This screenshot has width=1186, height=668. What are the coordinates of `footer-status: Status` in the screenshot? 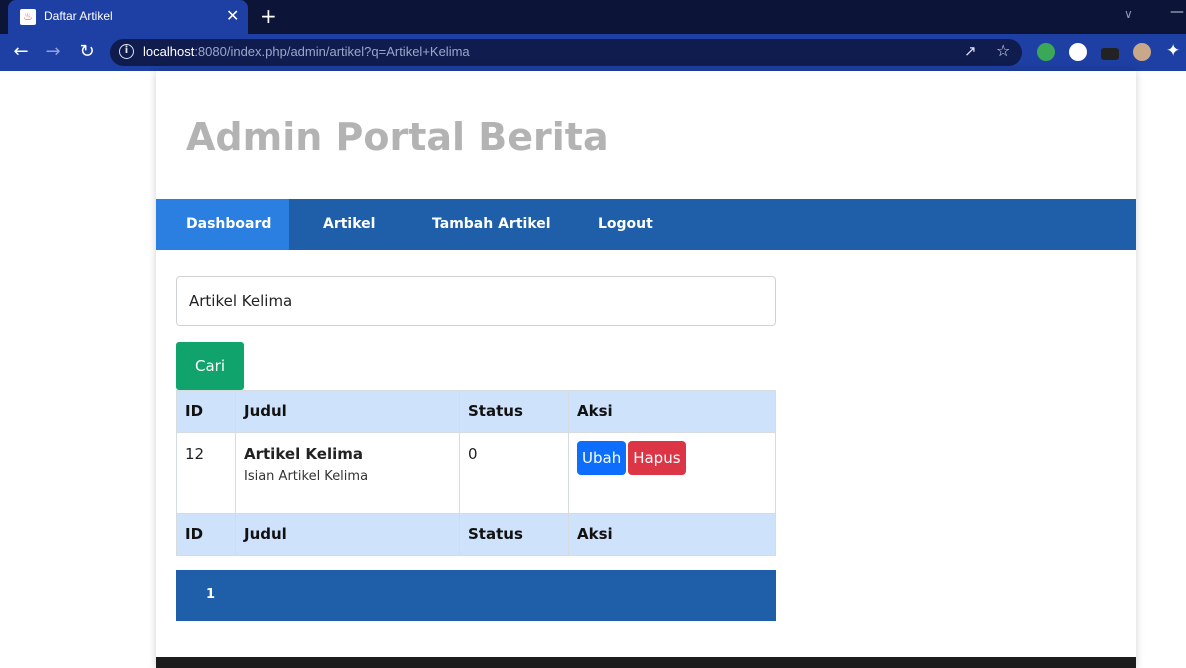 It's located at (514, 534).